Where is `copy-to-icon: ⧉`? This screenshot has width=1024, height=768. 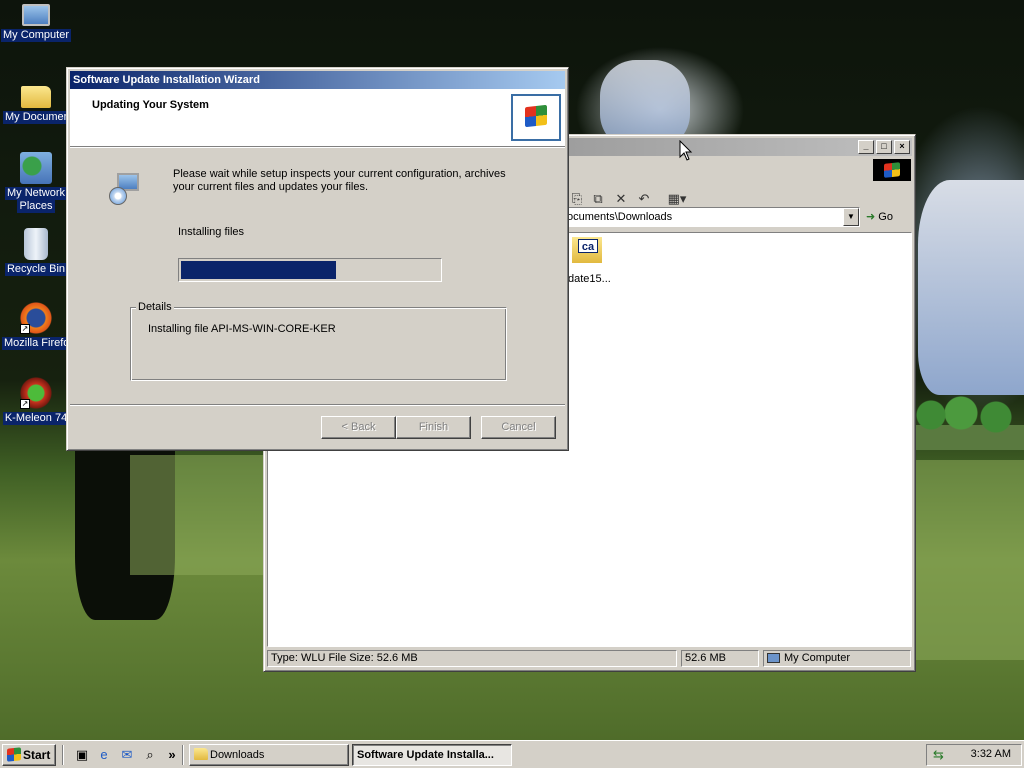
copy-to-icon: ⧉ is located at coordinates (598, 199).